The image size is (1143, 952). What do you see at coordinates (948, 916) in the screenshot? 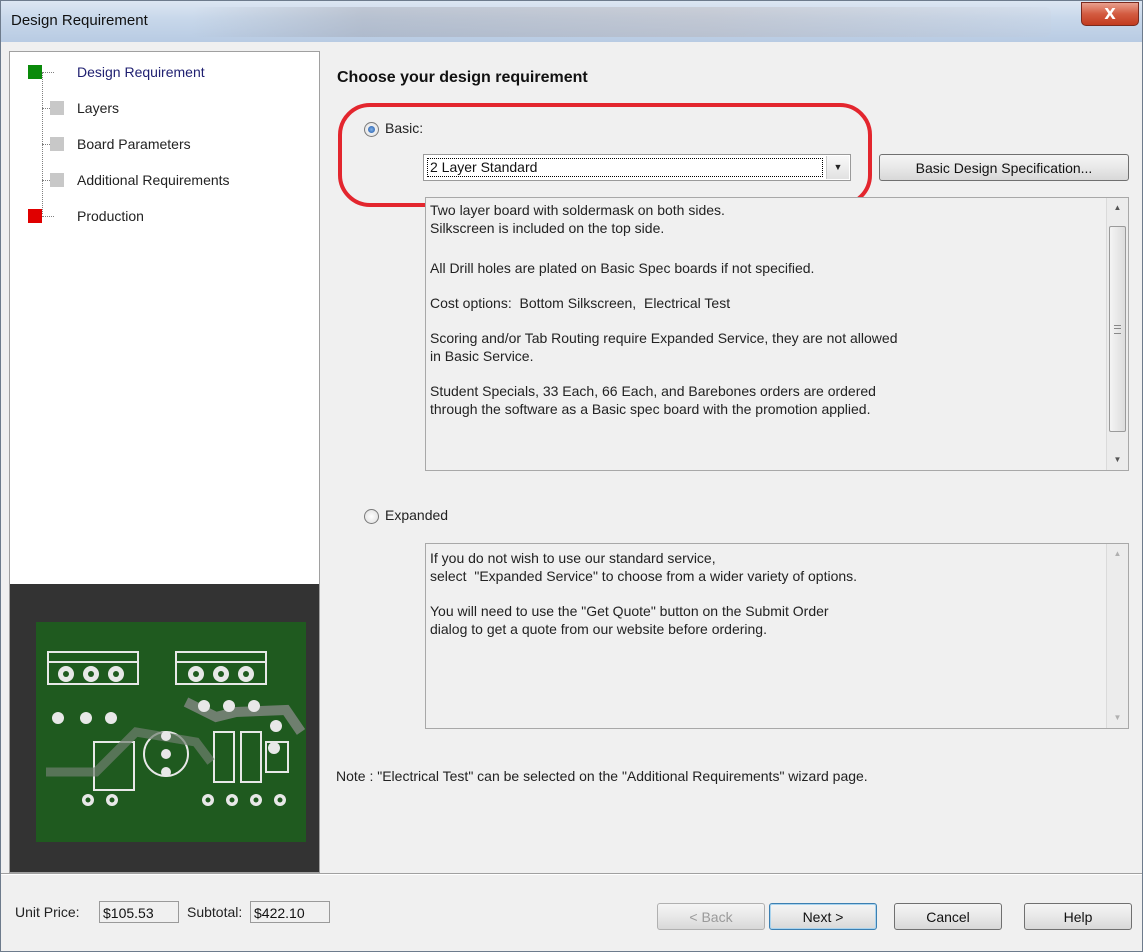
I see `cancel-button: Cancel` at bounding box center [948, 916].